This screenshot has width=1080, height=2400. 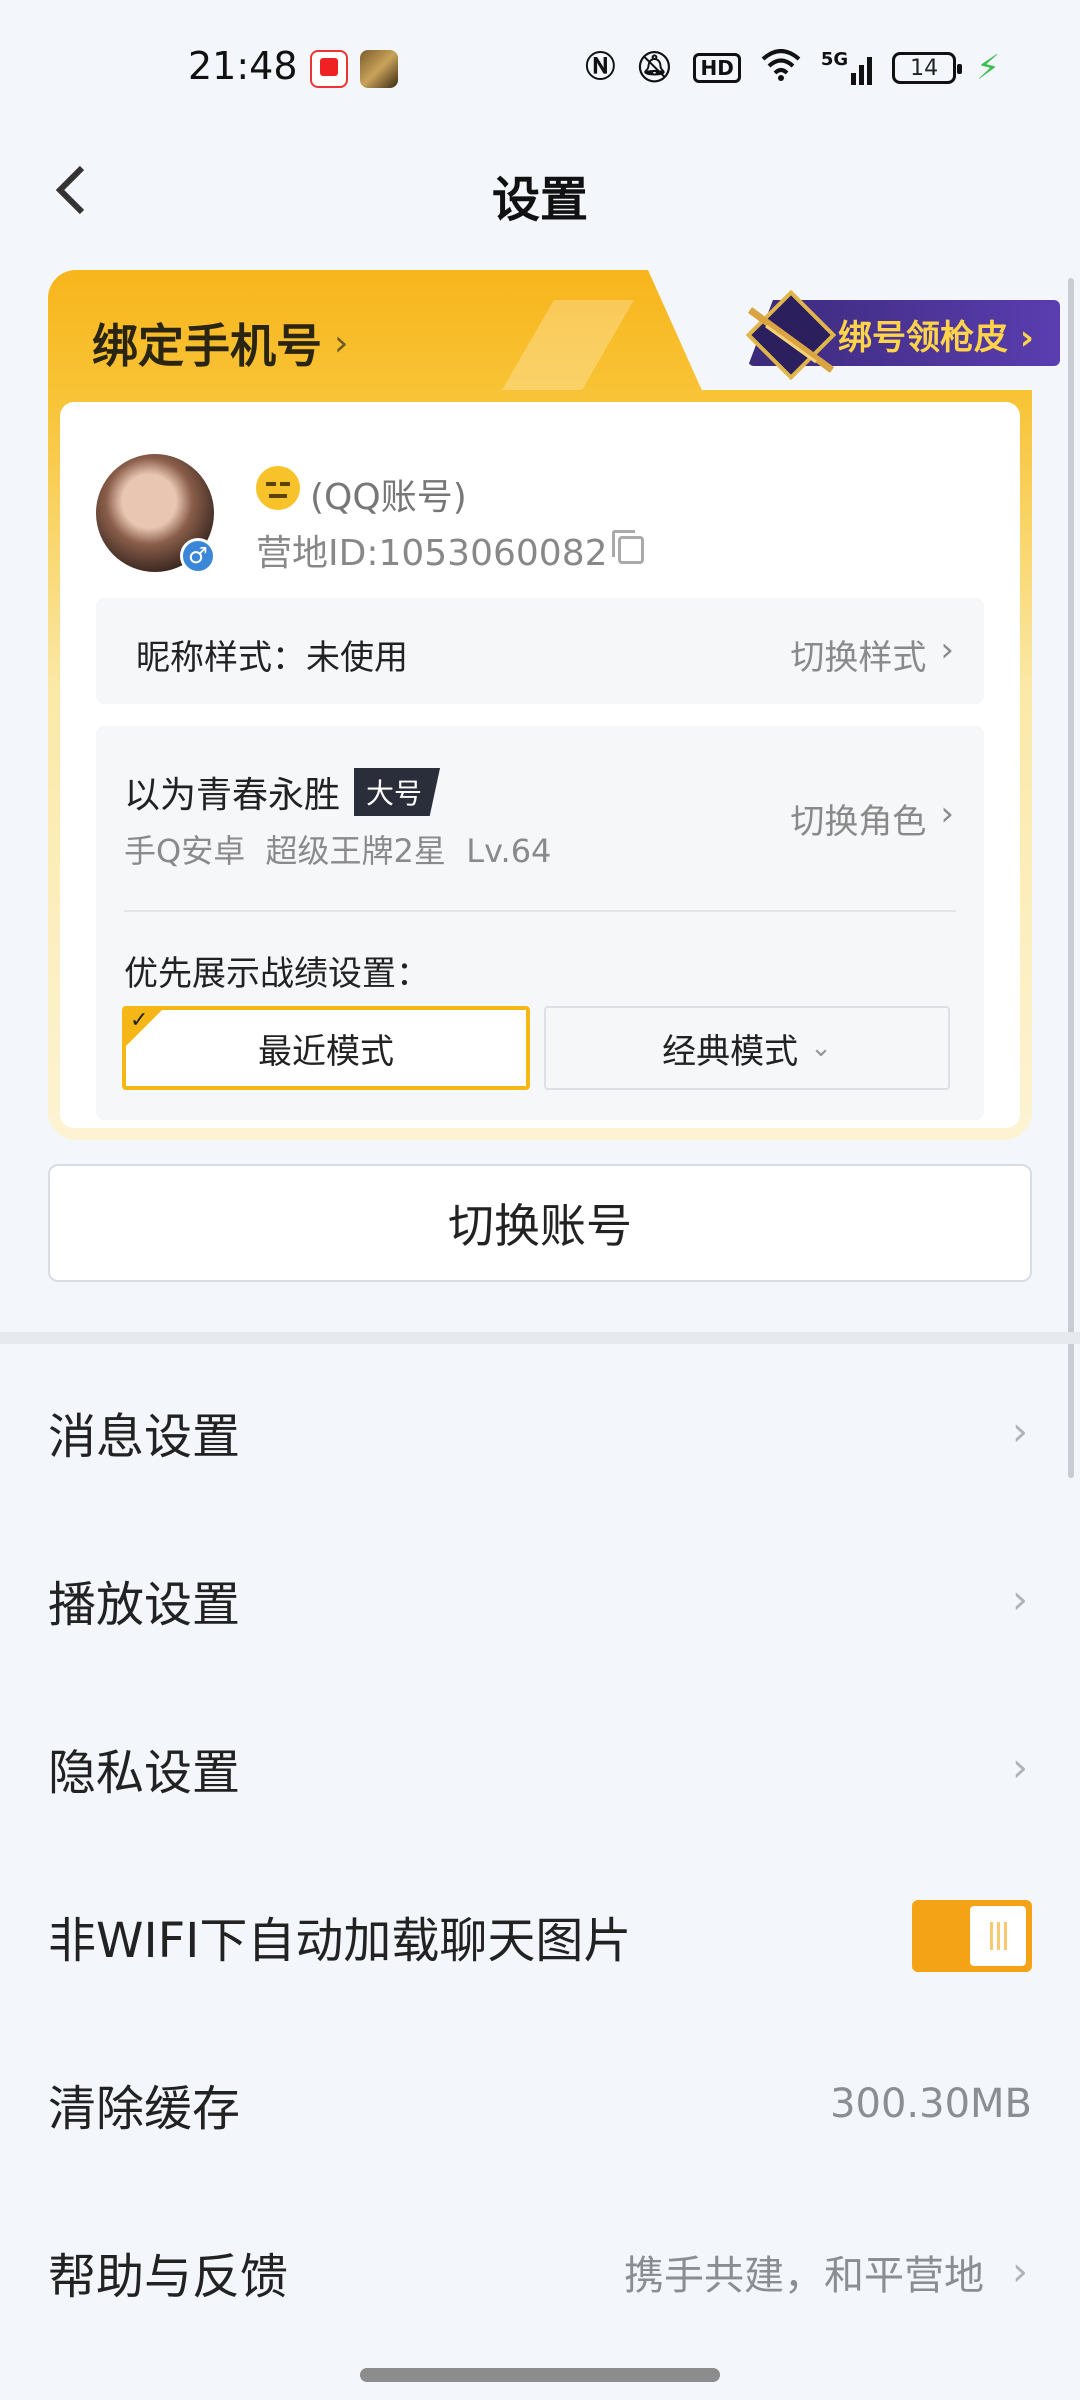 I want to click on gun-skin-icon, so click(x=791, y=335).